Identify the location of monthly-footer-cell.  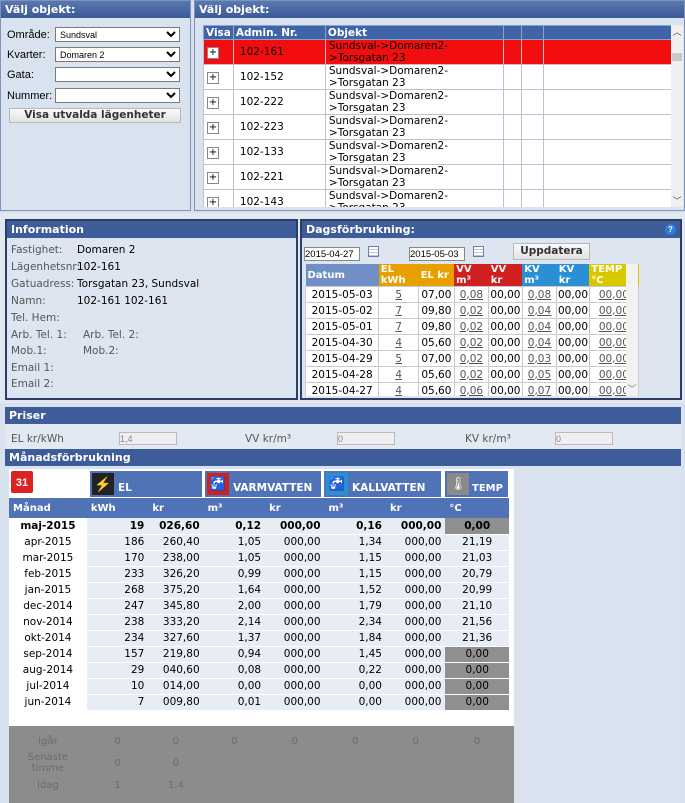
(294, 763).